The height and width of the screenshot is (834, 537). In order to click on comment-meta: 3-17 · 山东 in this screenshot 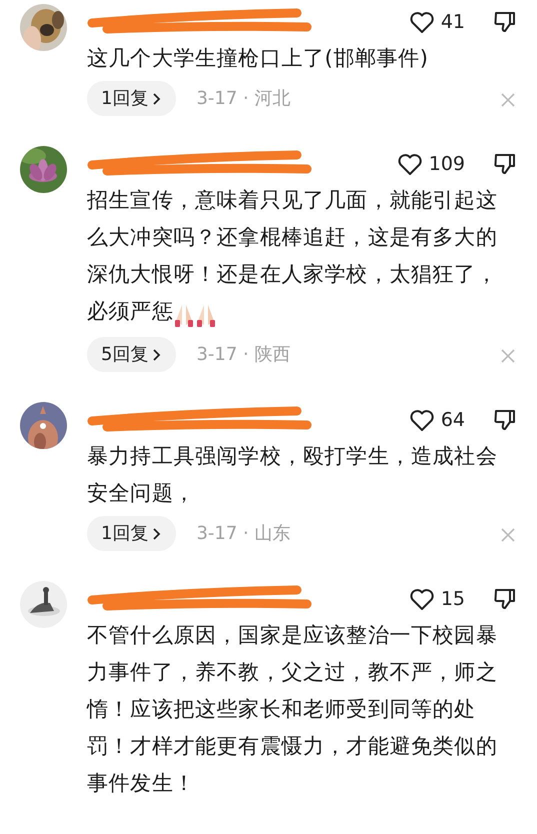, I will do `click(243, 534)`.